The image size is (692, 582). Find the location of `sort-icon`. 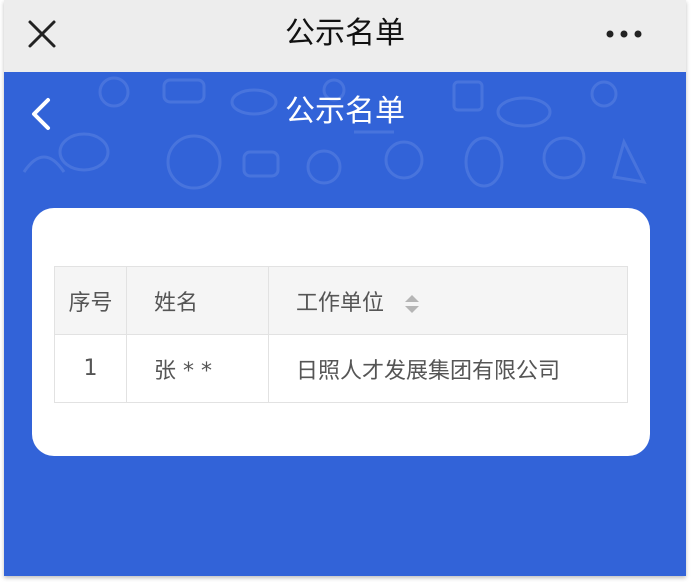

sort-icon is located at coordinates (412, 304).